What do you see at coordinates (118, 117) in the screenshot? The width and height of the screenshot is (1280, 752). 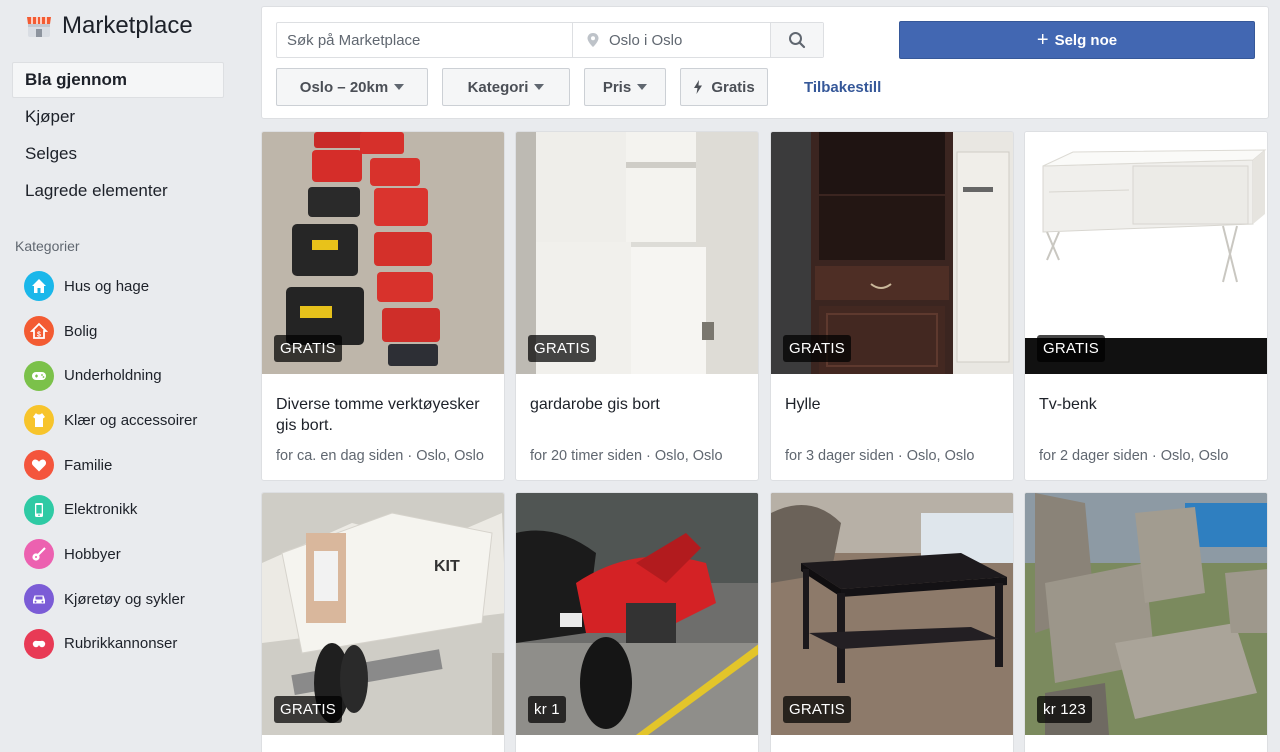 I see `nav-item-buying: Kjøper` at bounding box center [118, 117].